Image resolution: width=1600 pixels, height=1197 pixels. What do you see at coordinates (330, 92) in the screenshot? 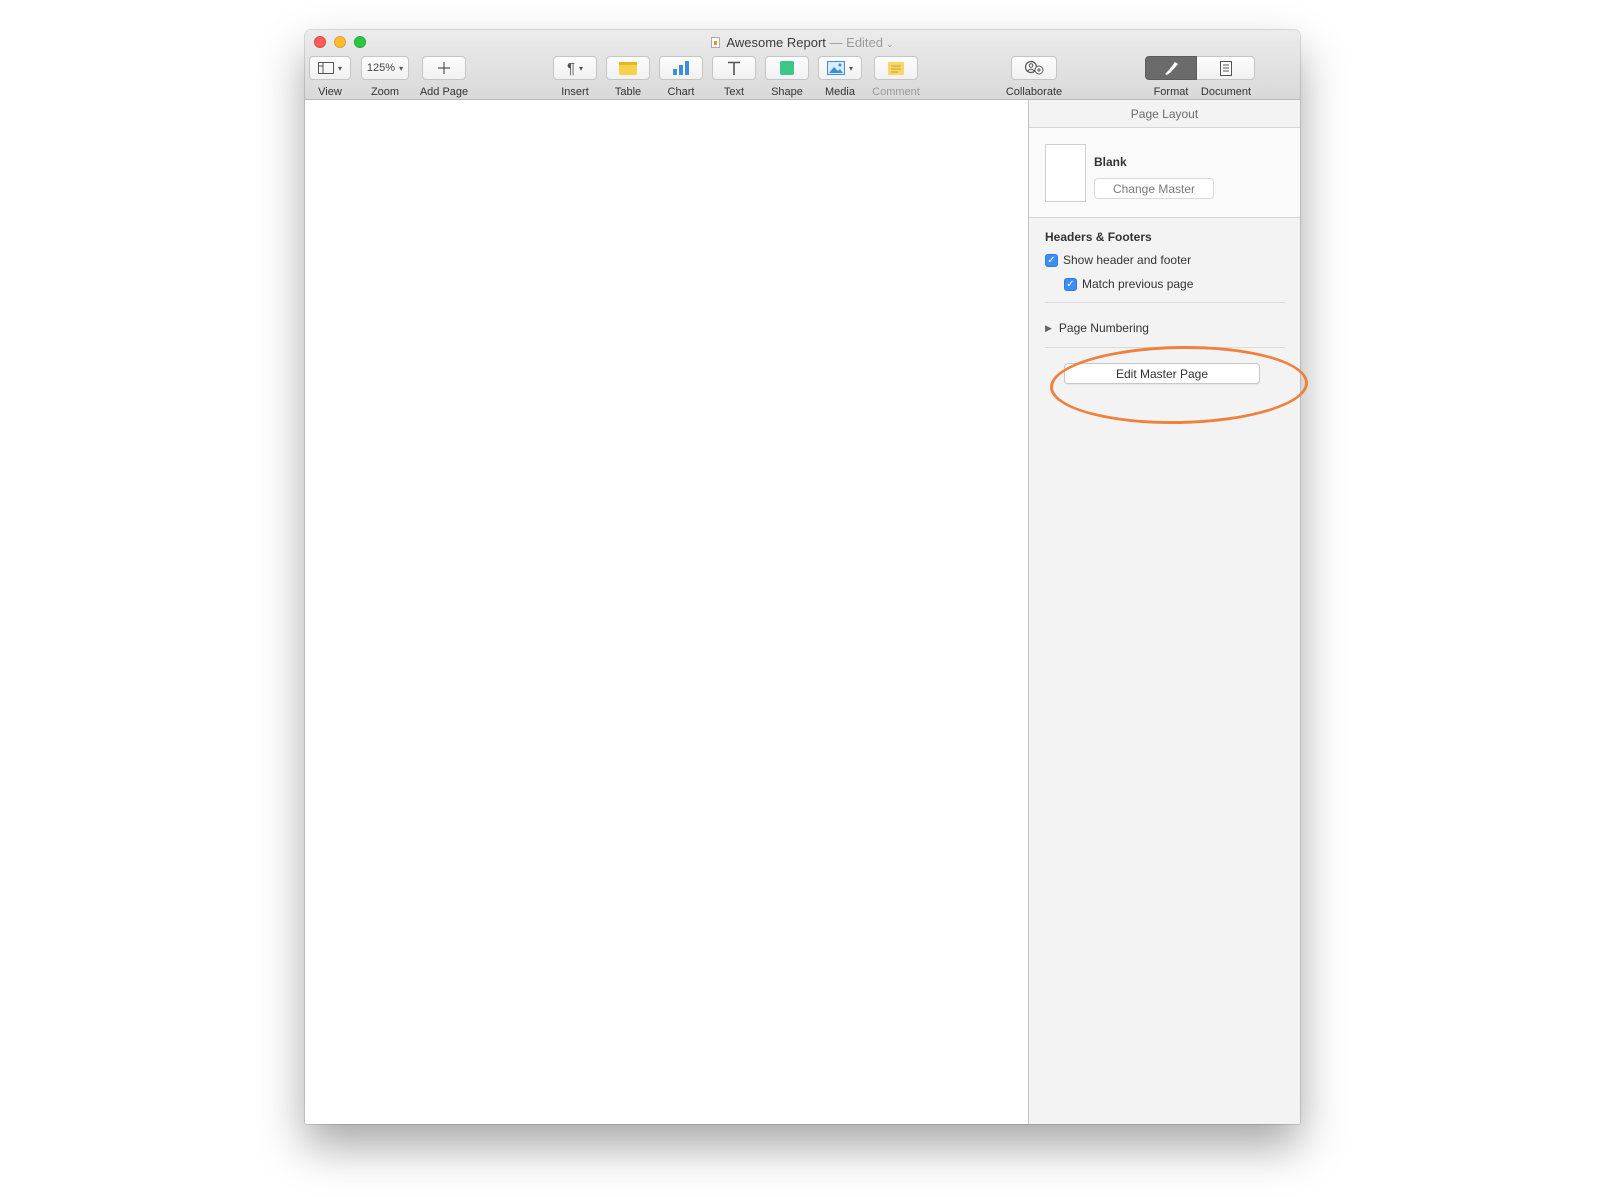
I see `view-label: View` at bounding box center [330, 92].